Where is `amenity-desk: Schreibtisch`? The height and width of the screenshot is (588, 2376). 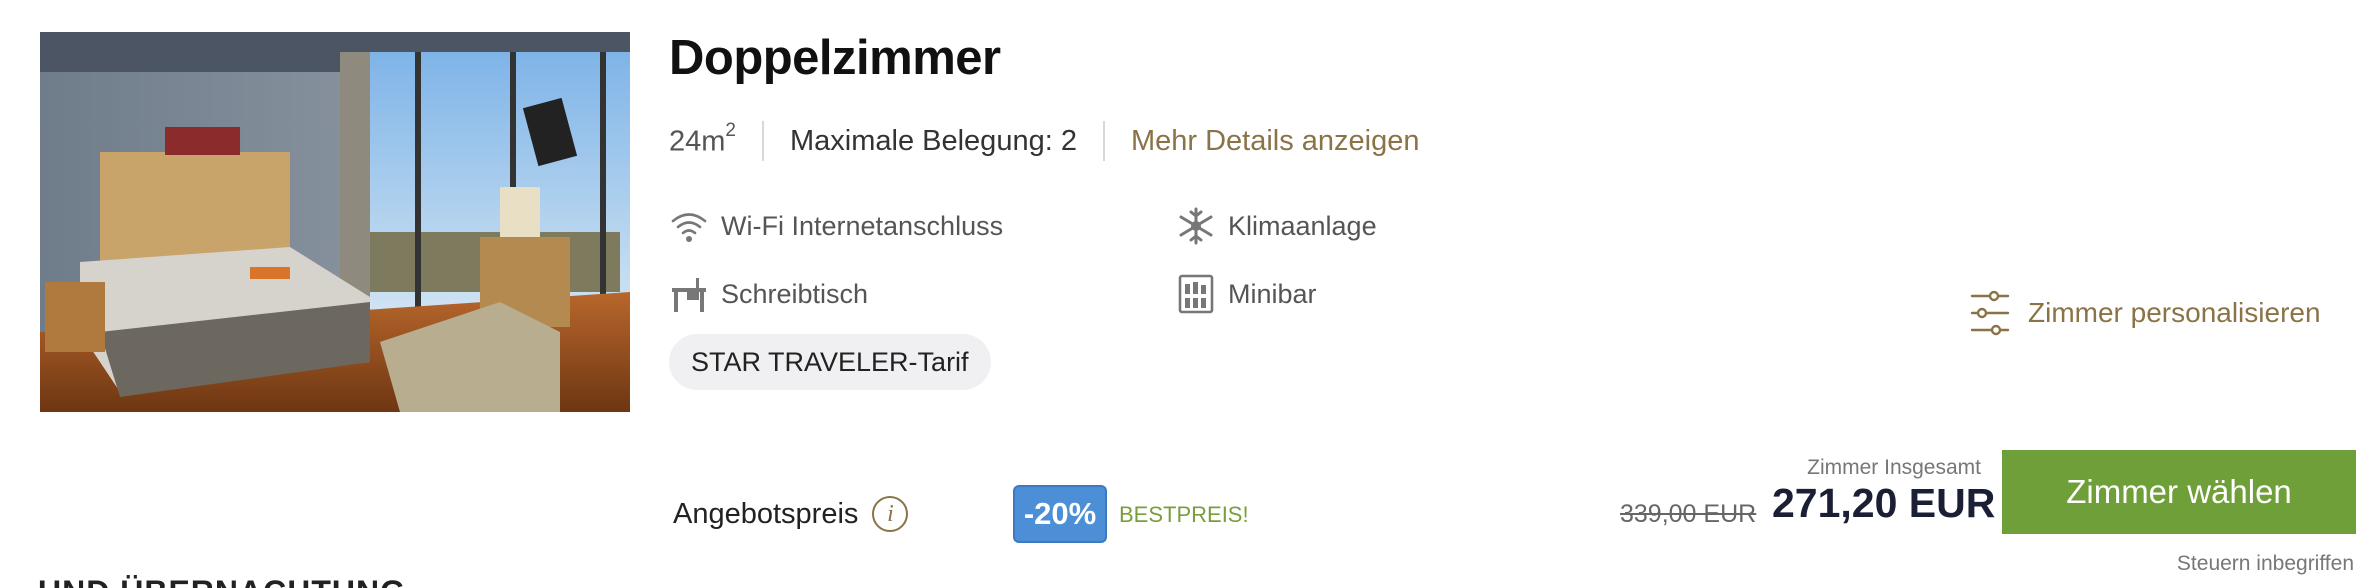 amenity-desk: Schreibtisch is located at coordinates (768, 294).